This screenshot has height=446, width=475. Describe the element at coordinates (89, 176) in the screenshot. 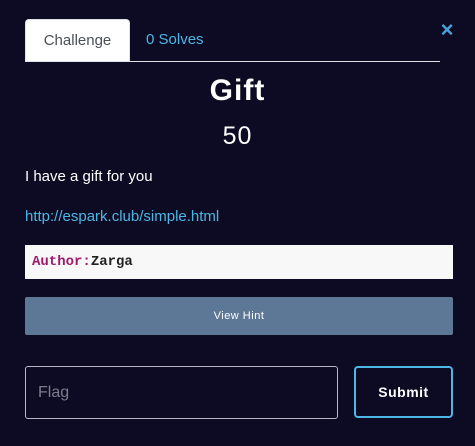

I see `challenge-description: I have a gift for you` at that location.